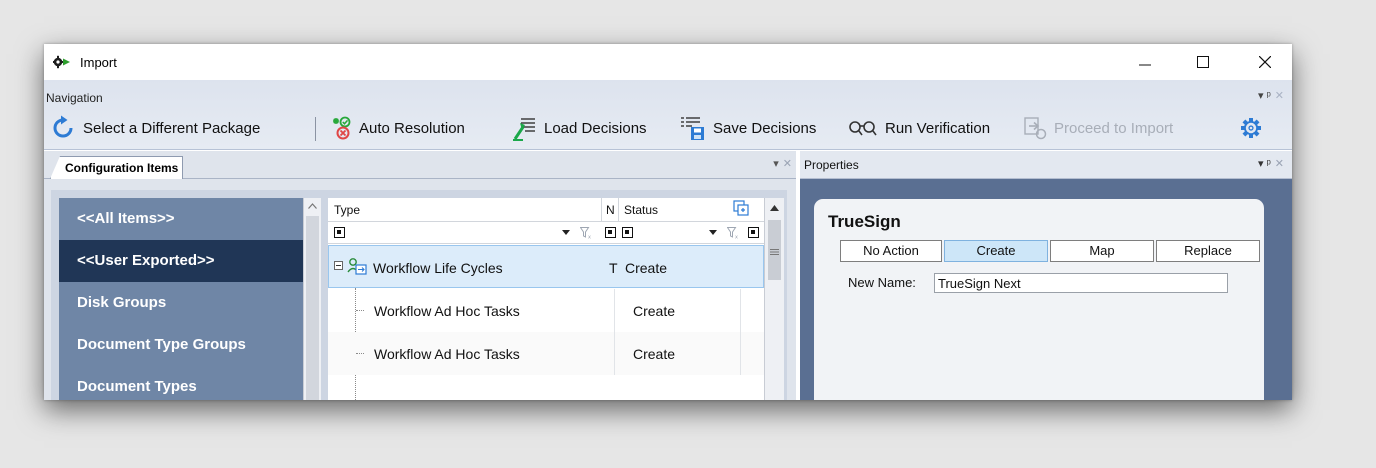 This screenshot has width=1376, height=468. I want to click on load-decisions-button: Load Decisions, so click(579, 128).